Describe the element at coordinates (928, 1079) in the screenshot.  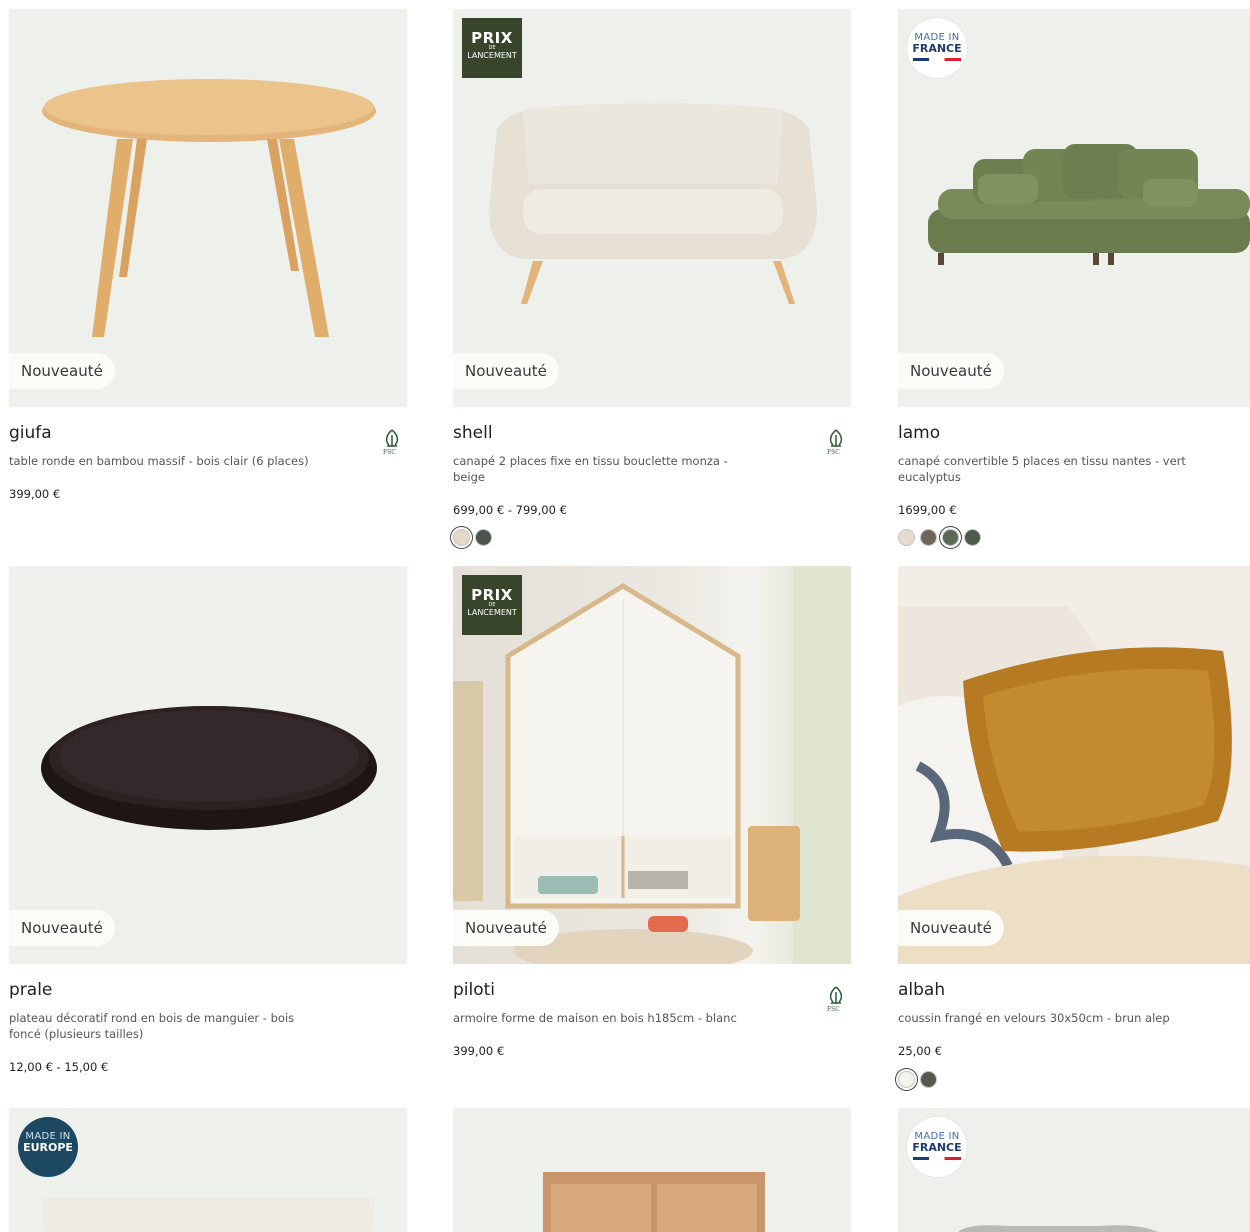
I see `color-swatch-dark-grey` at that location.